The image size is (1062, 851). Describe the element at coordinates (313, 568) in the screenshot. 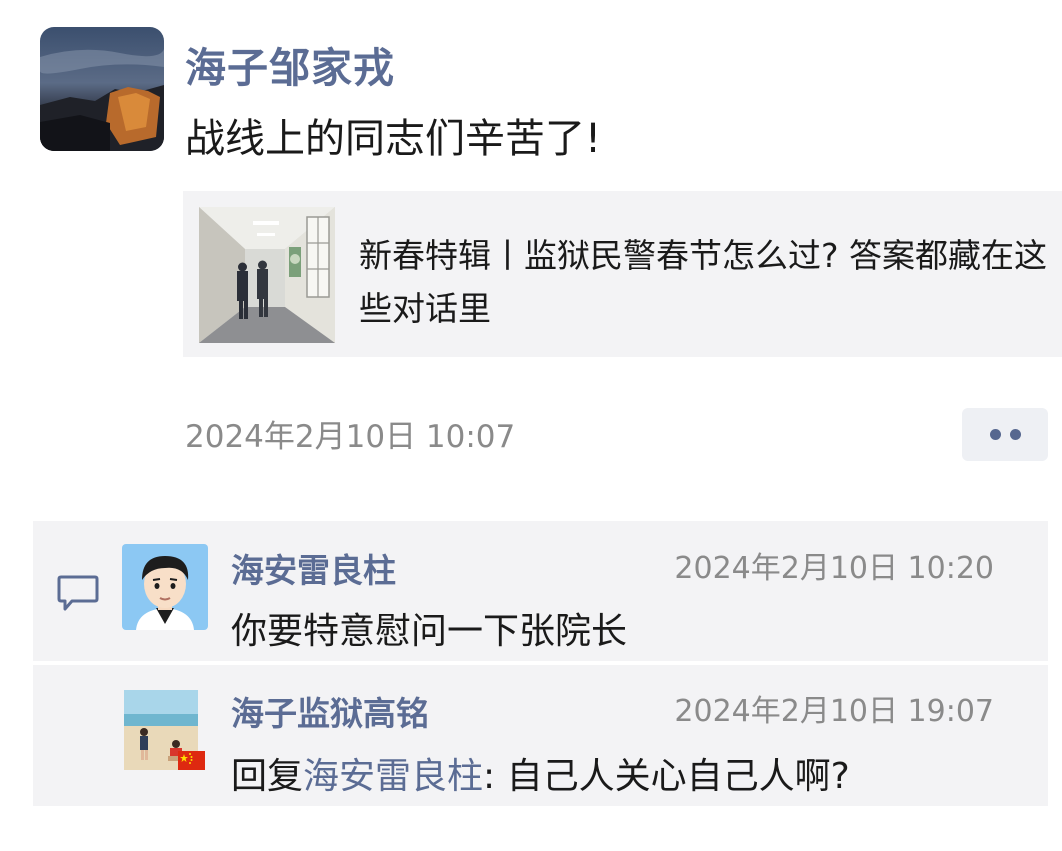

I see `commenter-name: 海安雷良柱` at that location.